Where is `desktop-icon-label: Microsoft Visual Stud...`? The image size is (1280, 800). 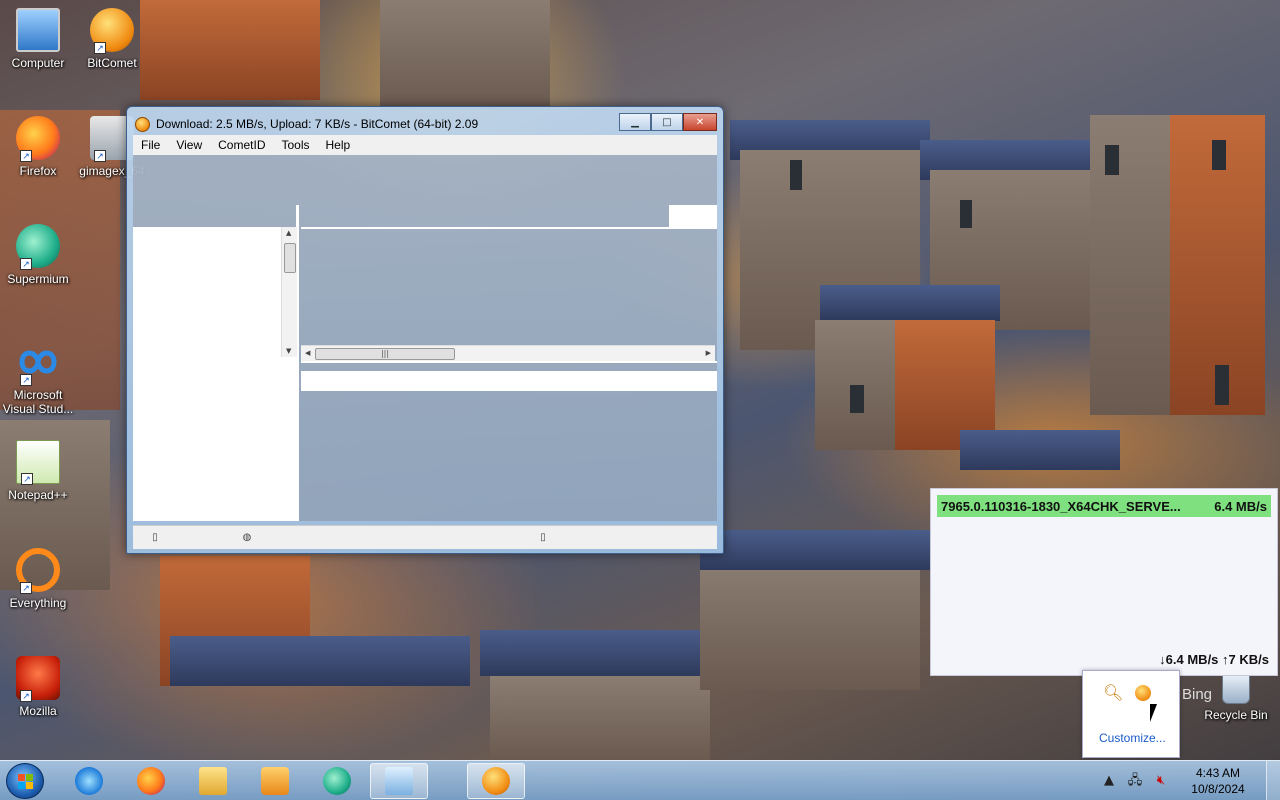 desktop-icon-label: Microsoft Visual Stud... is located at coordinates (38, 402).